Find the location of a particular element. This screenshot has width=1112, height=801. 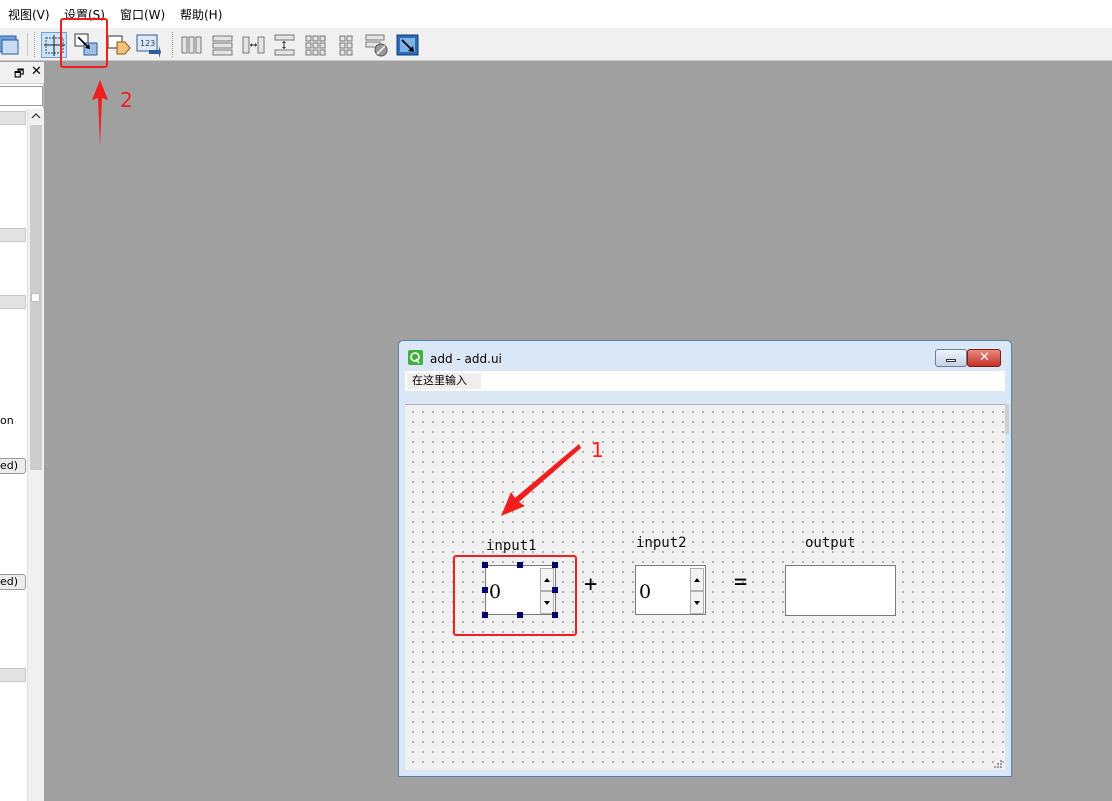

output-field is located at coordinates (840, 590).